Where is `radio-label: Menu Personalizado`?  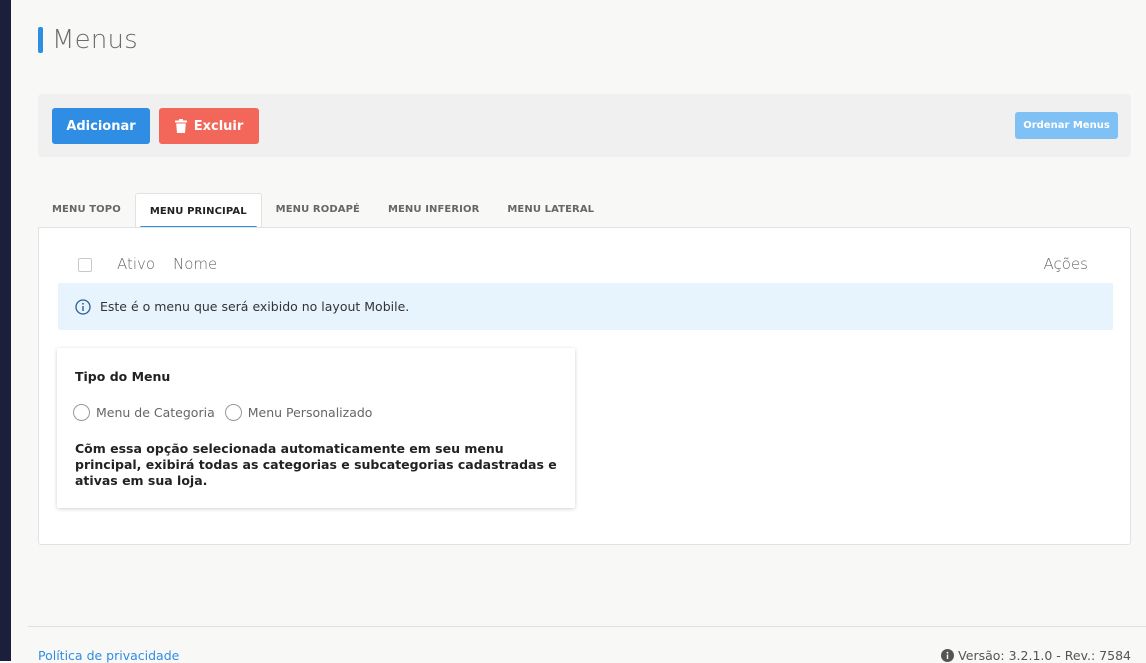
radio-label: Menu Personalizado is located at coordinates (310, 412).